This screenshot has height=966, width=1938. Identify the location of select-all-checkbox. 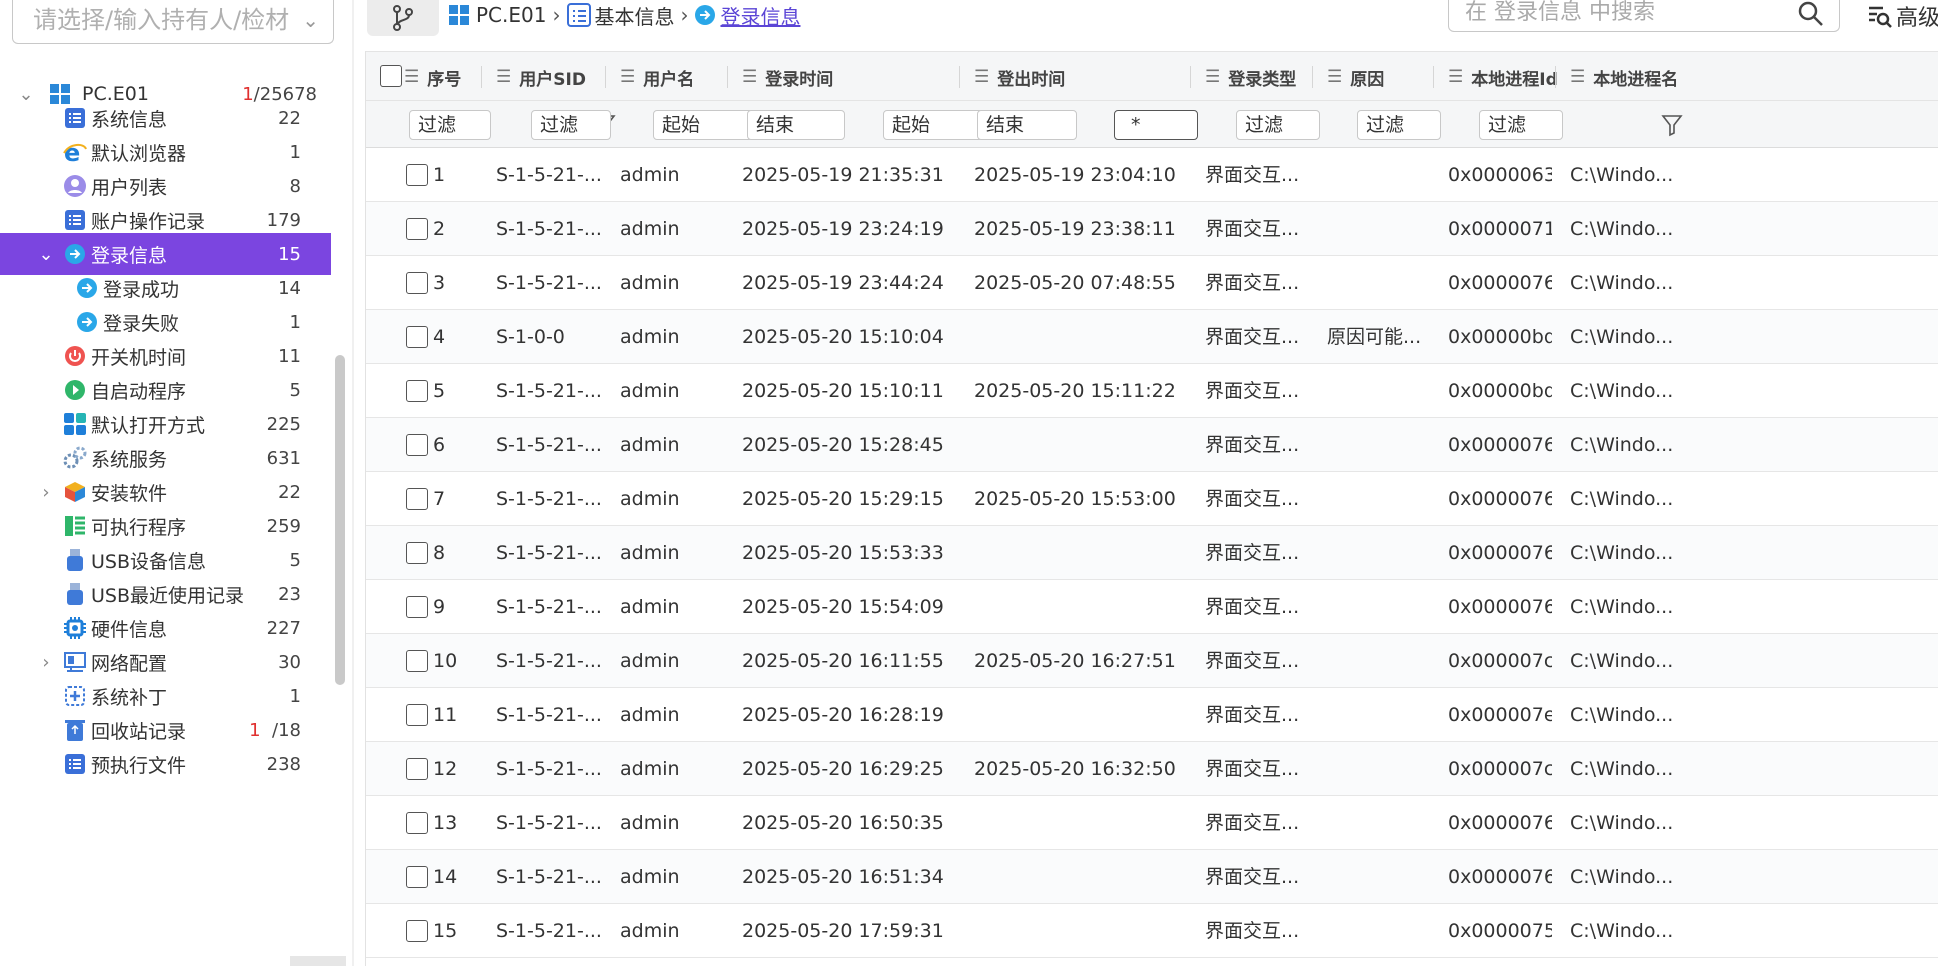
(391, 76).